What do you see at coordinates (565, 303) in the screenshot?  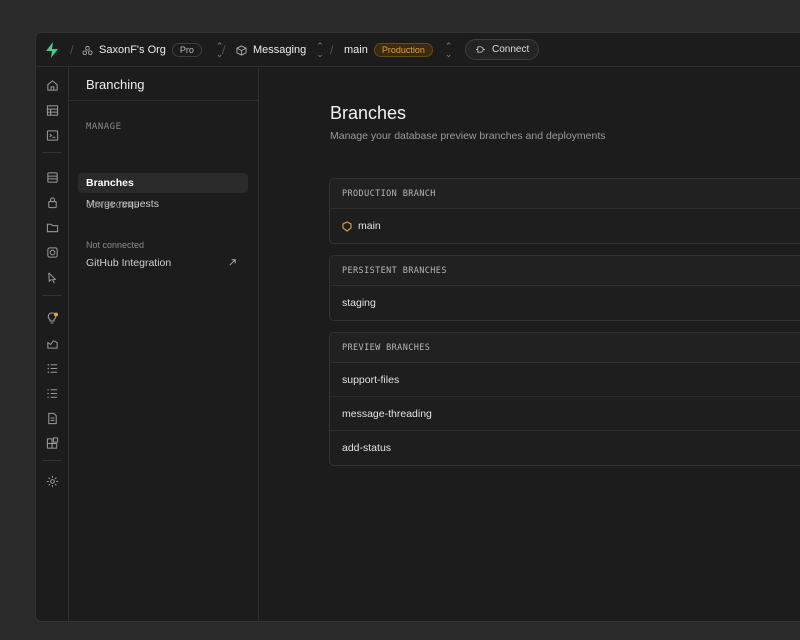 I see `branch-row: staging` at bounding box center [565, 303].